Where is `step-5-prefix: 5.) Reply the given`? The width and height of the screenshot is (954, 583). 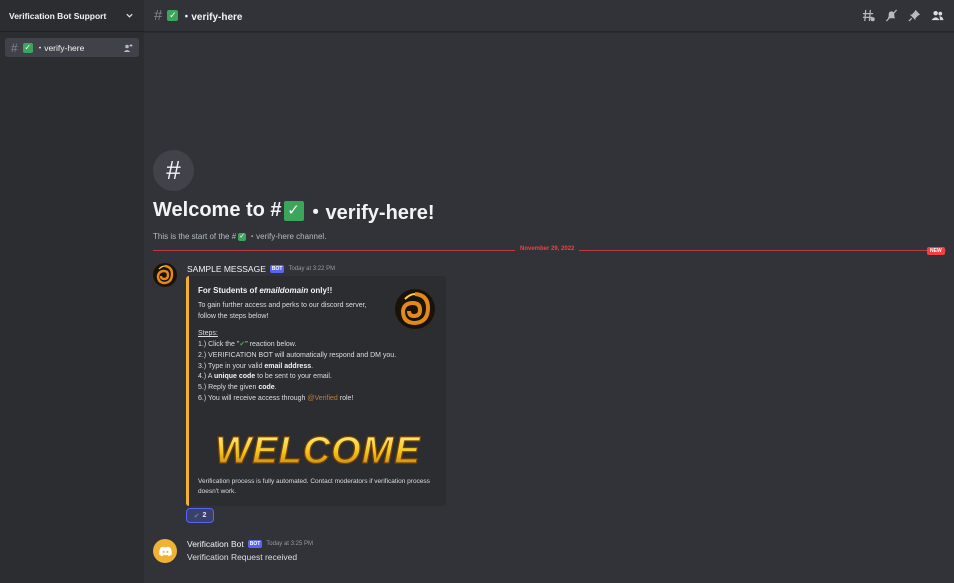 step-5-prefix: 5.) Reply the given is located at coordinates (228, 388).